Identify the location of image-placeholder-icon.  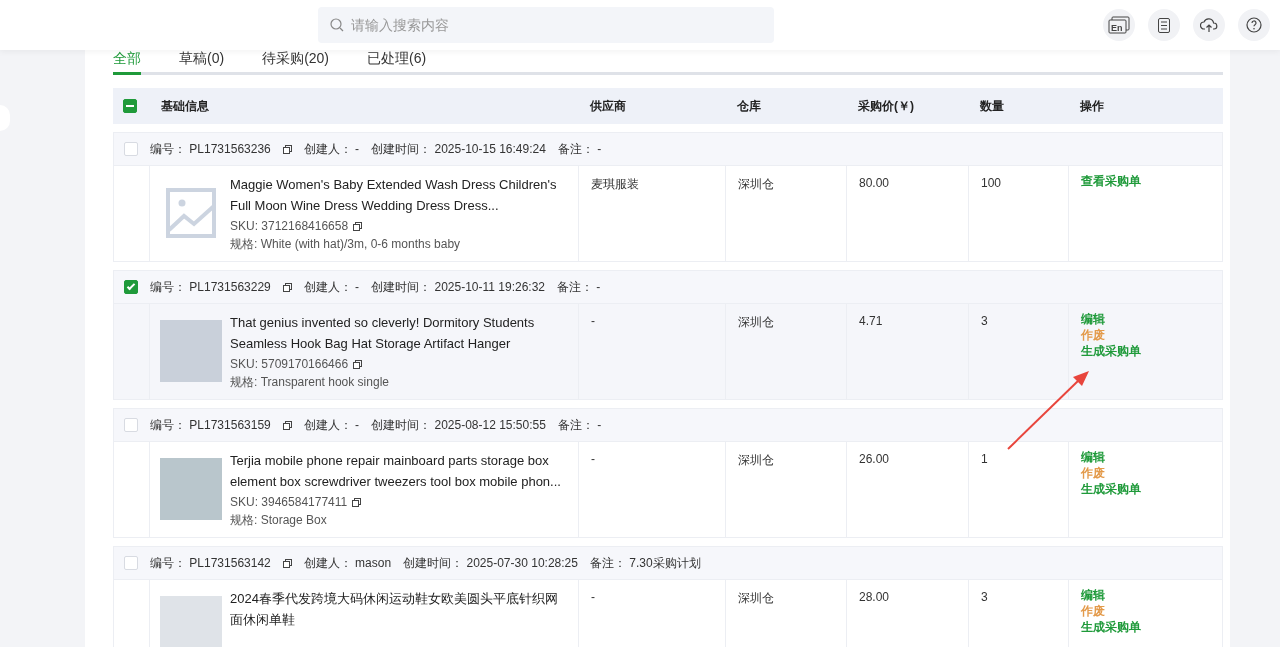
(191, 213).